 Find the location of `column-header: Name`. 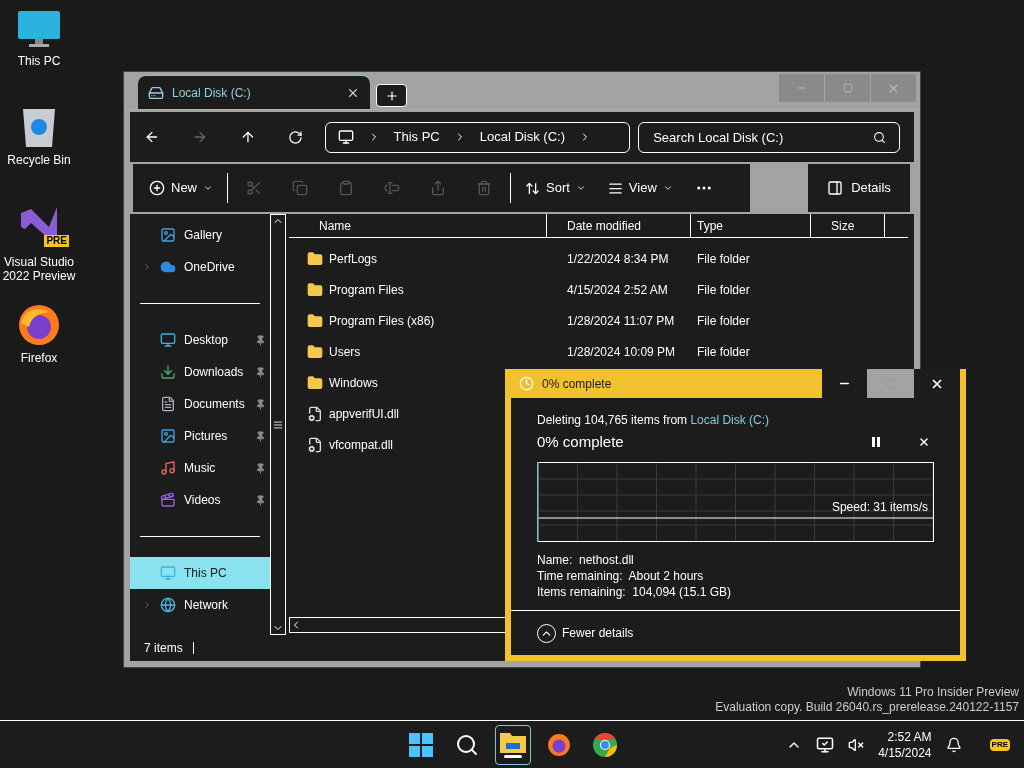

column-header: Name is located at coordinates (418, 225).